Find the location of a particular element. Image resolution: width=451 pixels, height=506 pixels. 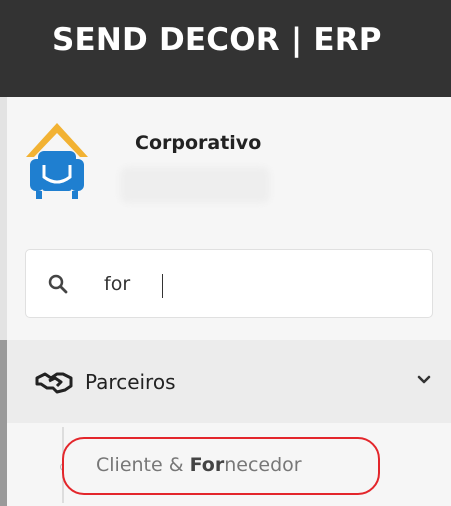

sidebar-item-cliente-fornecedor: Cliente & Fornecedor is located at coordinates (221, 466).